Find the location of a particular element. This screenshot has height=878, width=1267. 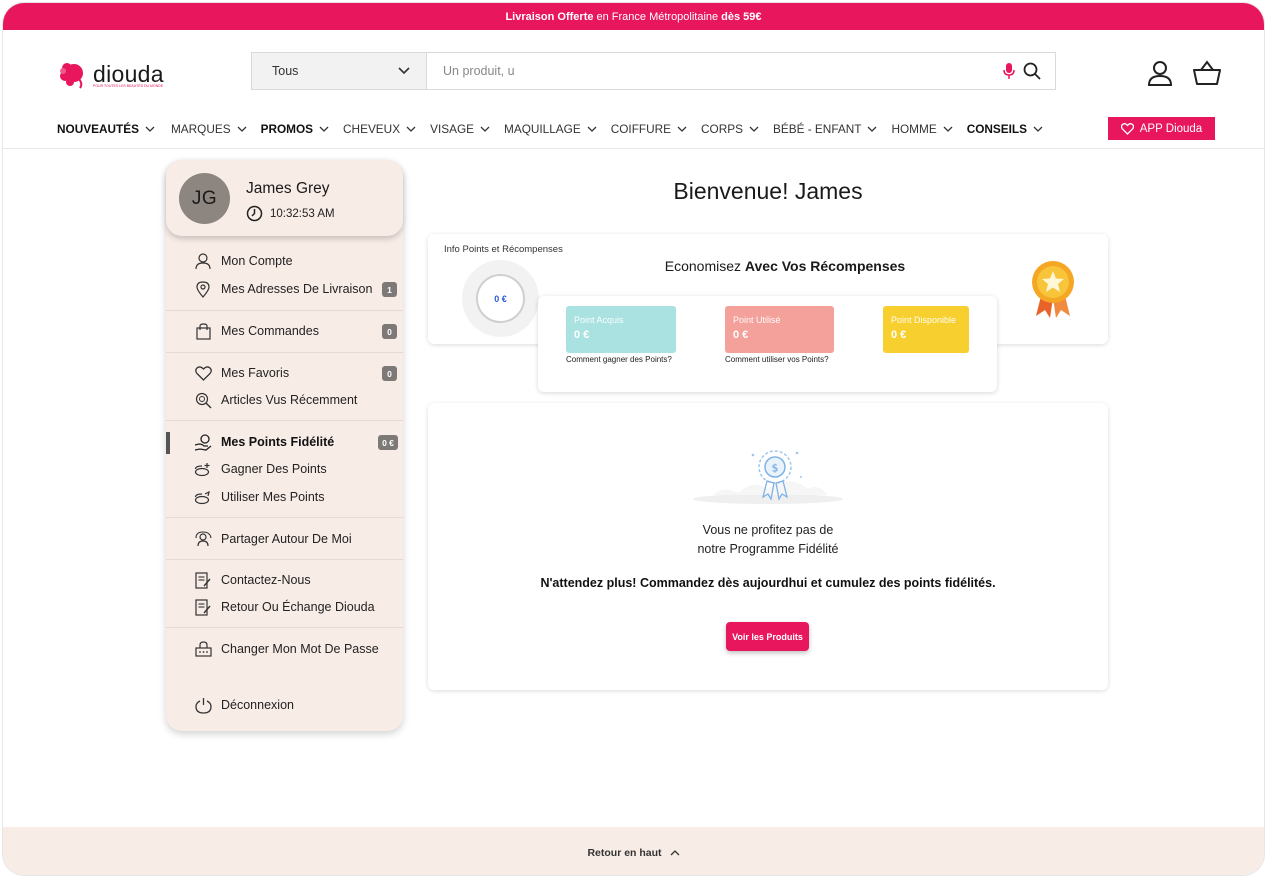

nav-divider is located at coordinates (633, 148).